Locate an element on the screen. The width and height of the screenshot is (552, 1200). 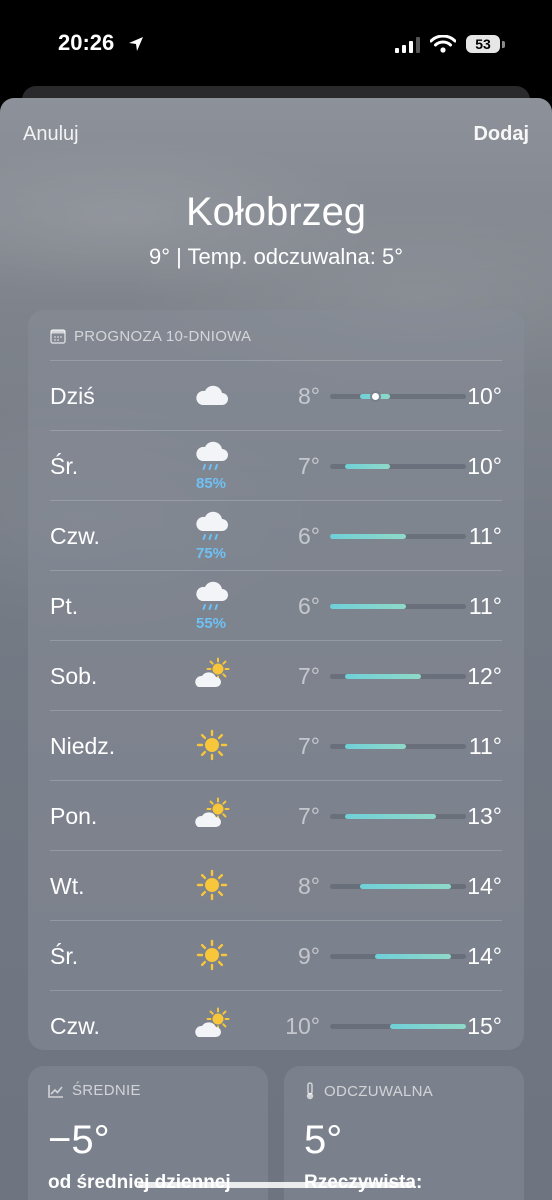
day-label: Dziś is located at coordinates (72, 396).